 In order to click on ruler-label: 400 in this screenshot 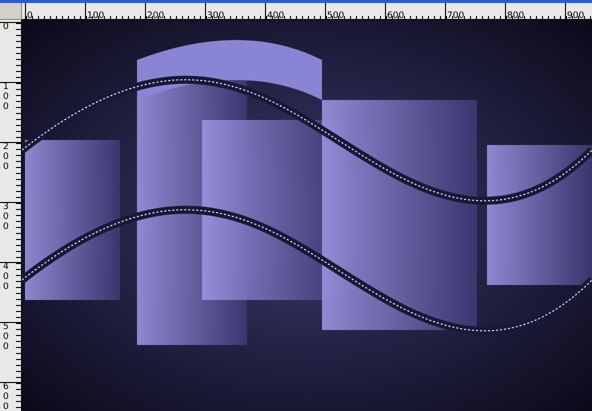, I will do `click(275, 15)`.